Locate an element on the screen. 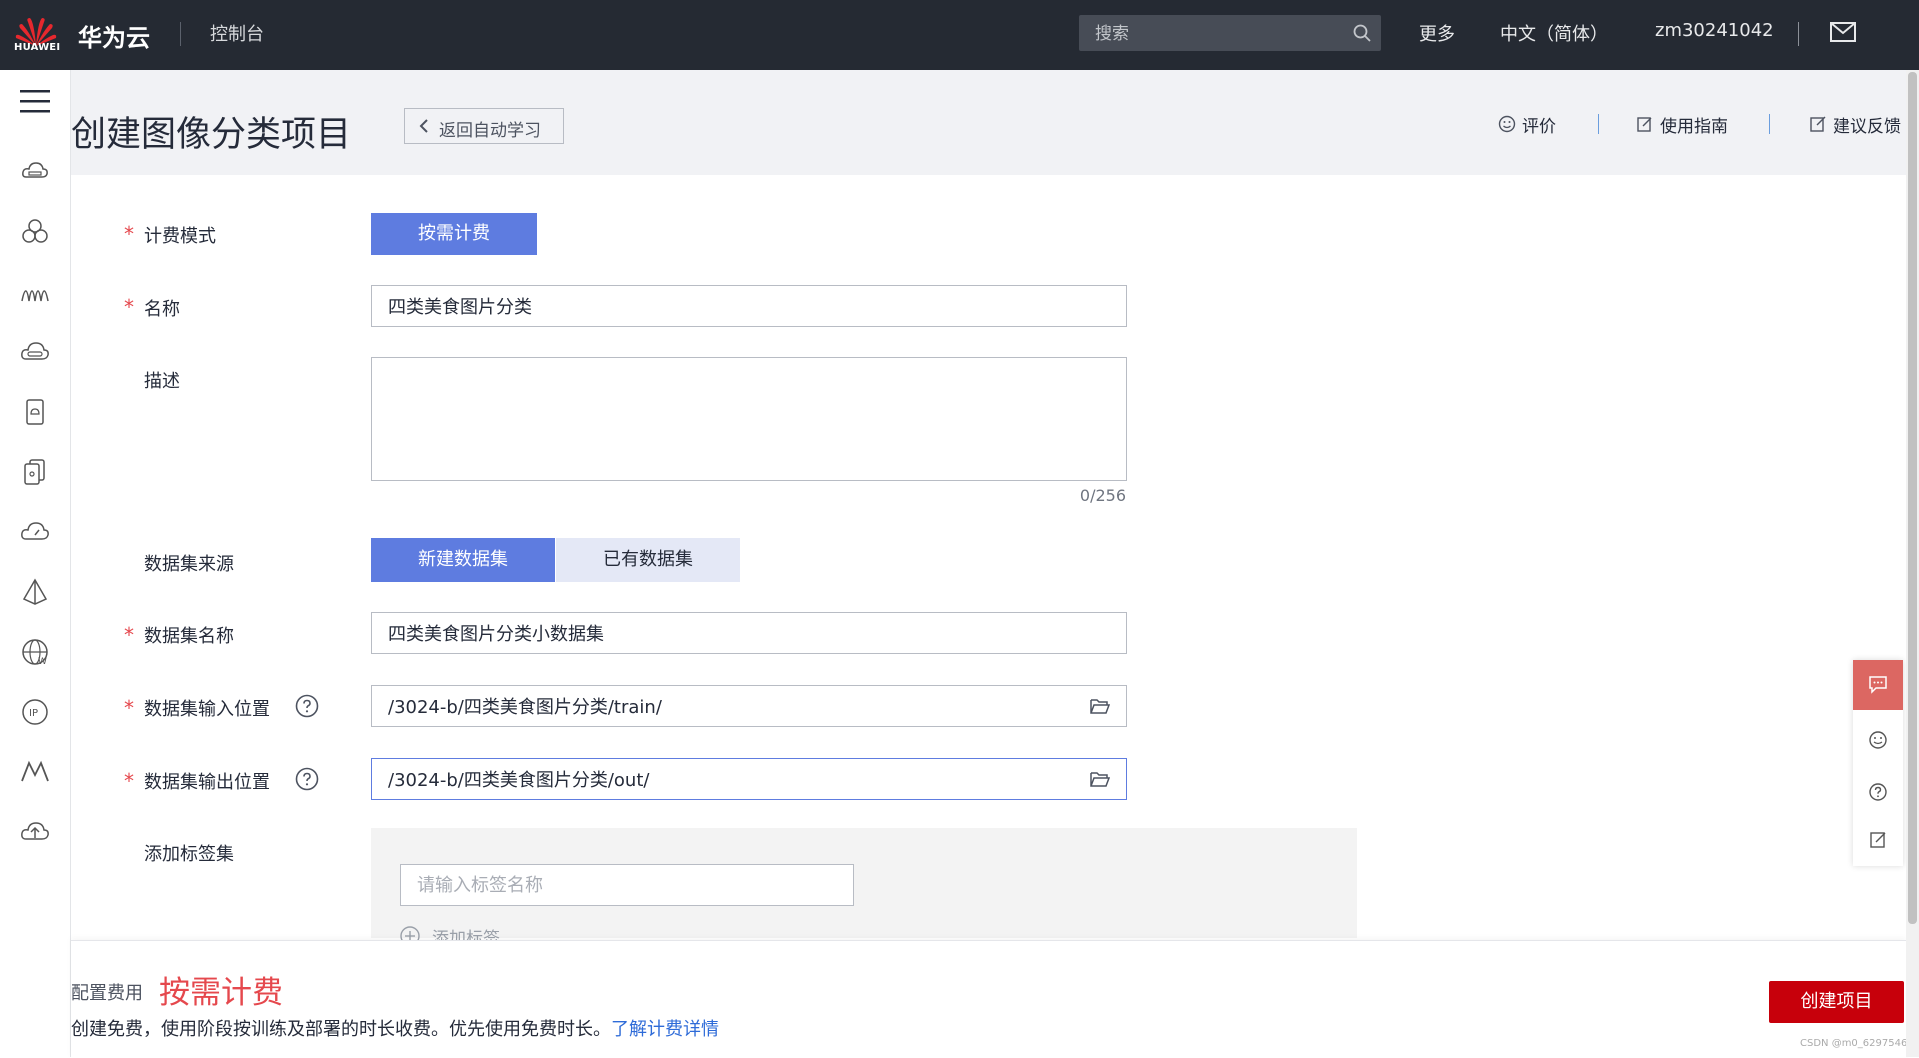 This screenshot has height=1058, width=1919. search-box is located at coordinates (1230, 34).